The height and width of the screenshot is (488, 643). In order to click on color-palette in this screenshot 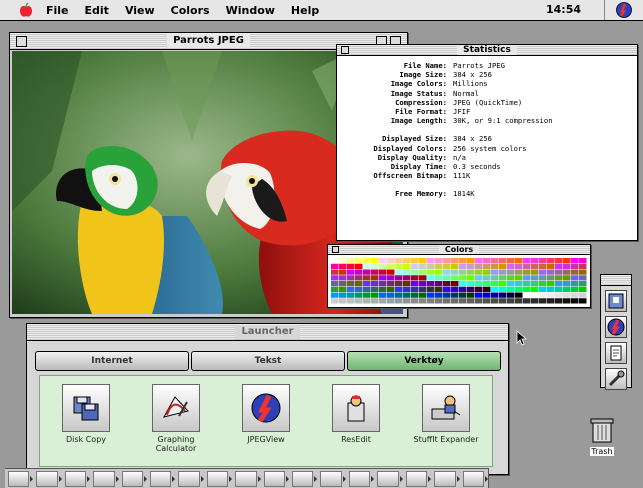, I will do `click(459, 281)`.